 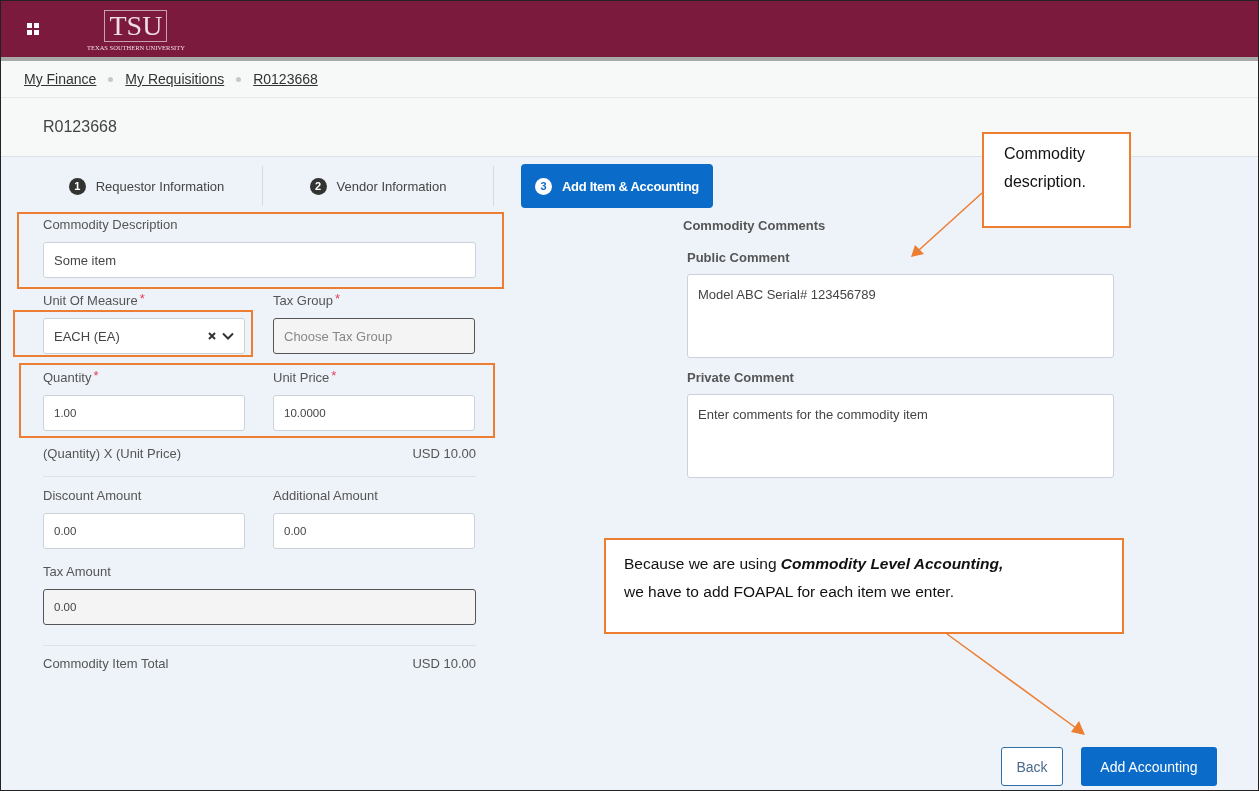 I want to click on step-tab: 2 Vendor Information, so click(x=378, y=186).